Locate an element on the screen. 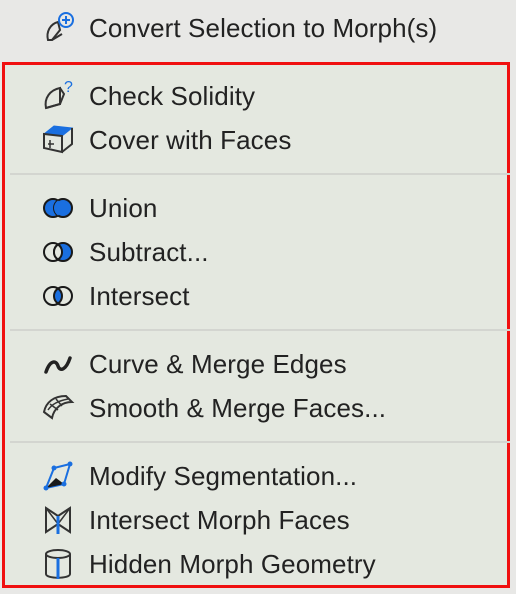  cover-faces-icon is located at coordinates (58, 140).